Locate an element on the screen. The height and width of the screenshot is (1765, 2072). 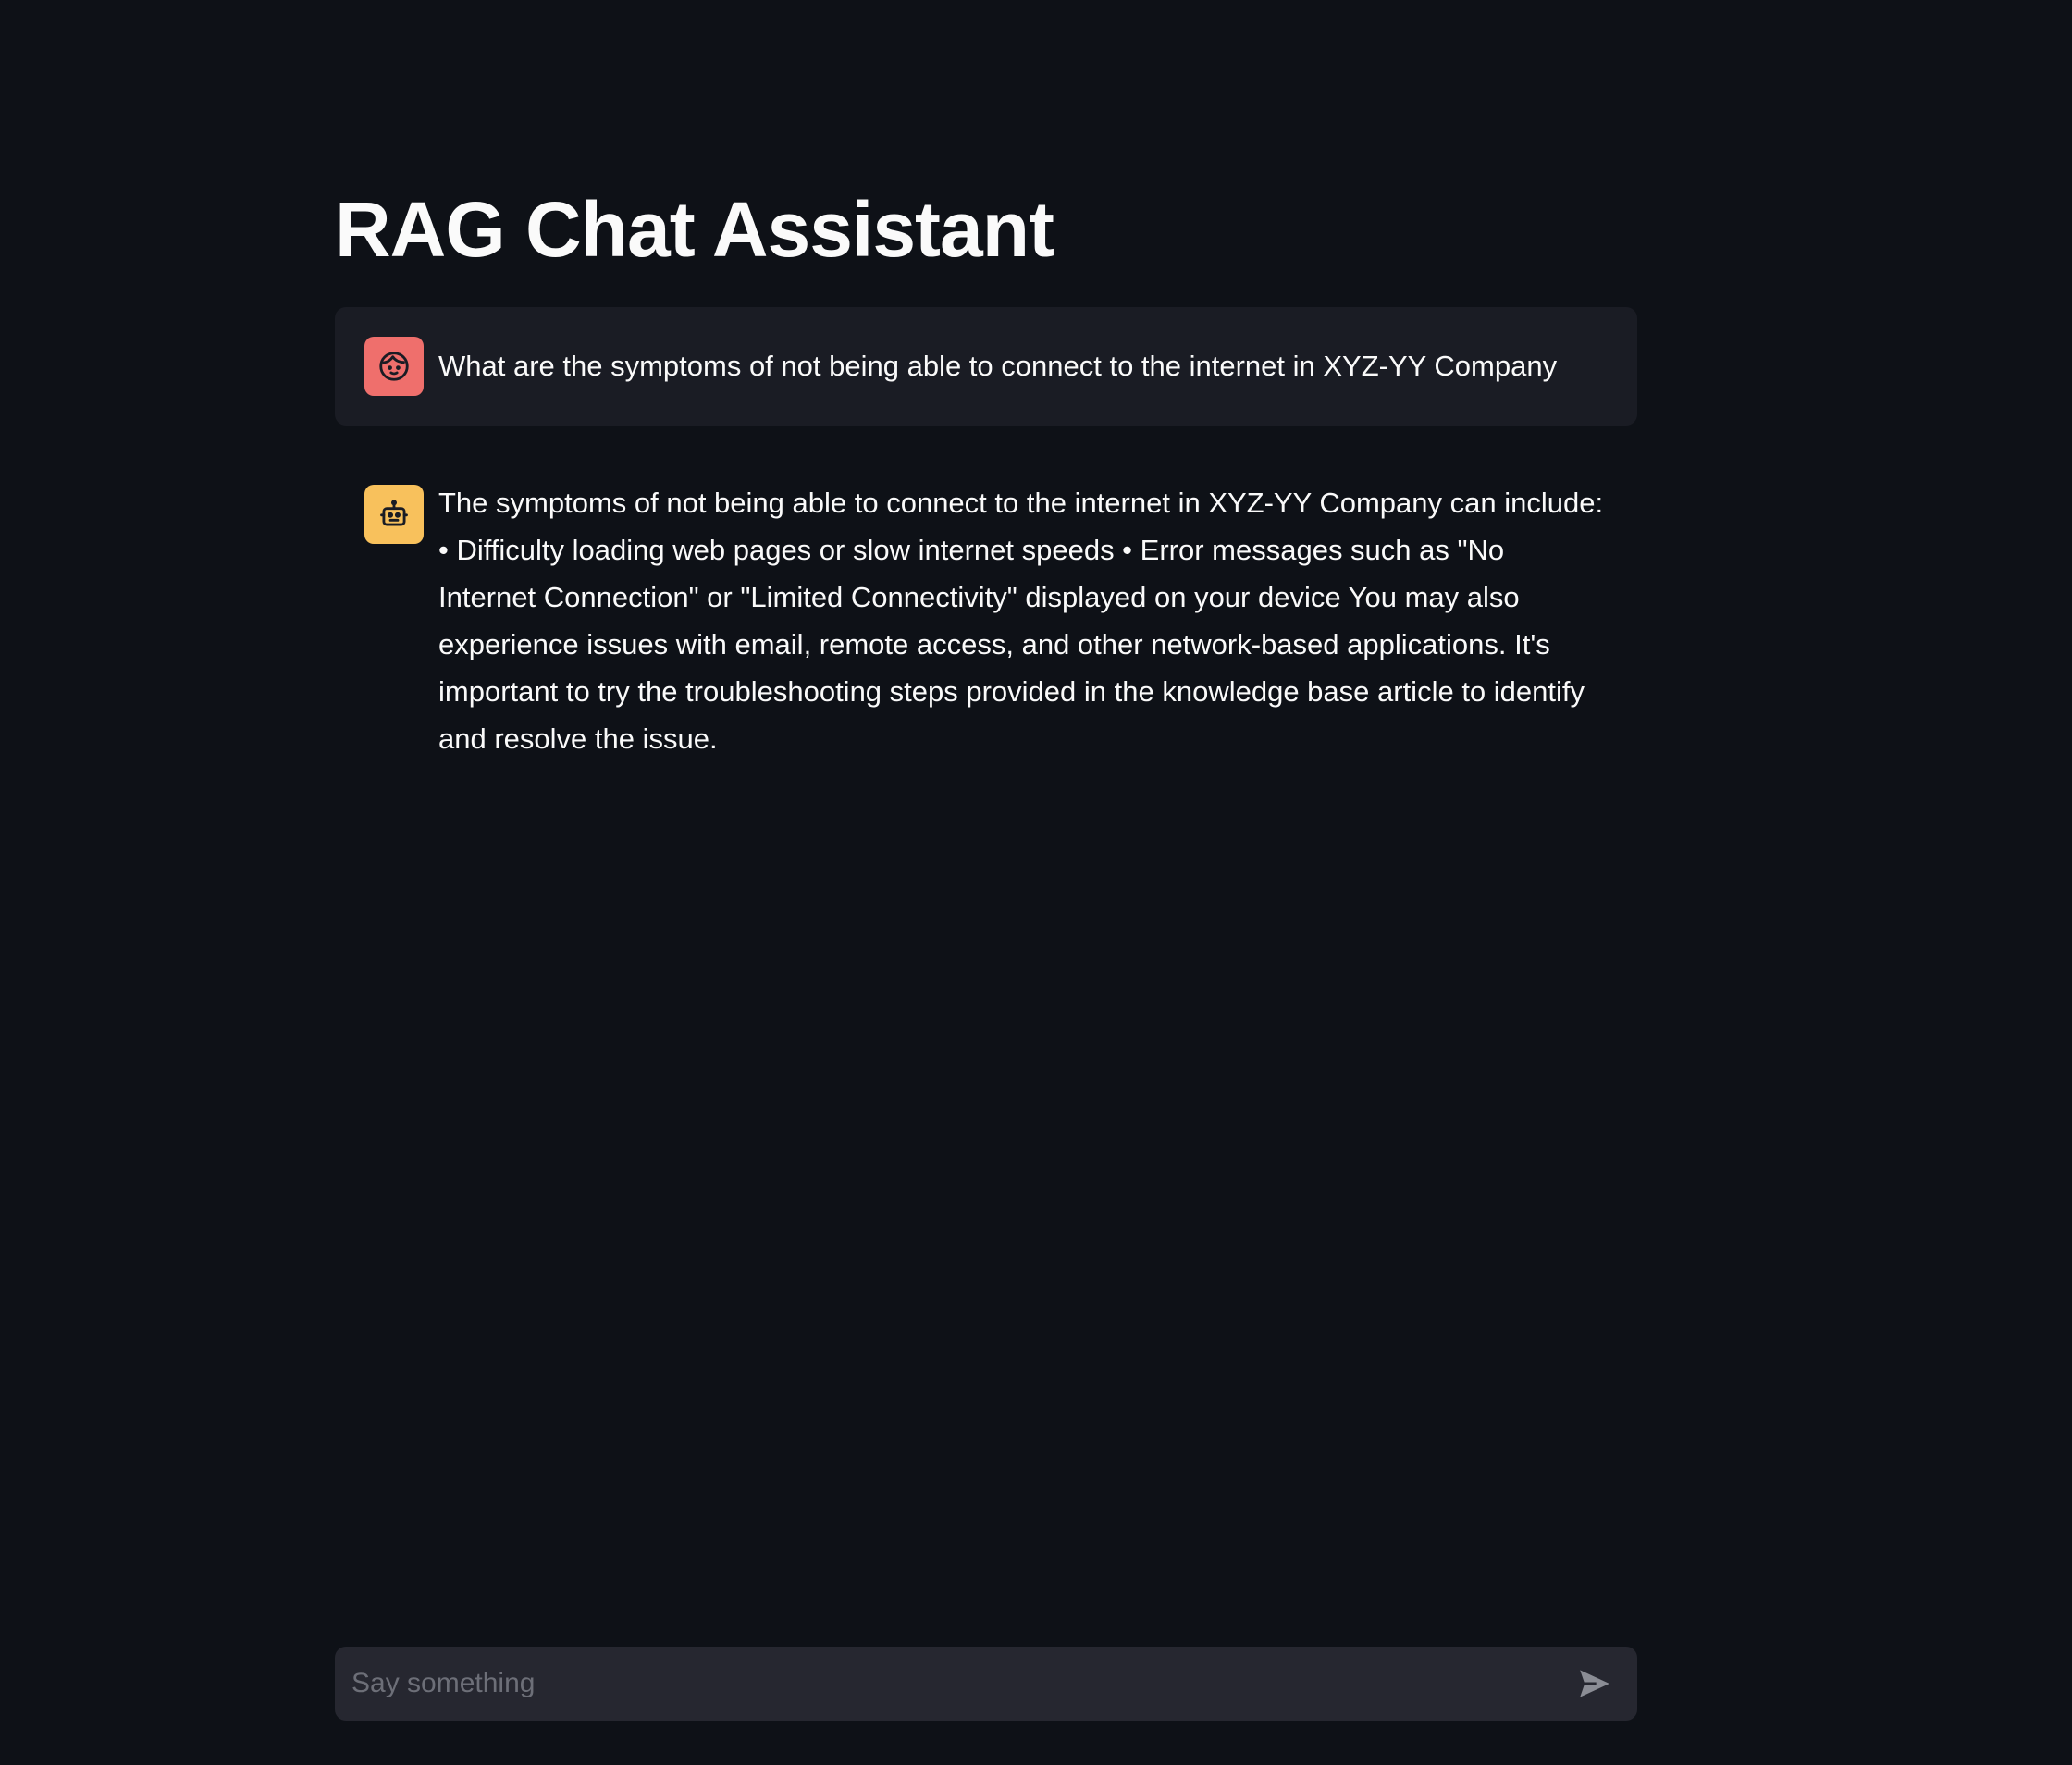
user-avatar is located at coordinates (394, 367).